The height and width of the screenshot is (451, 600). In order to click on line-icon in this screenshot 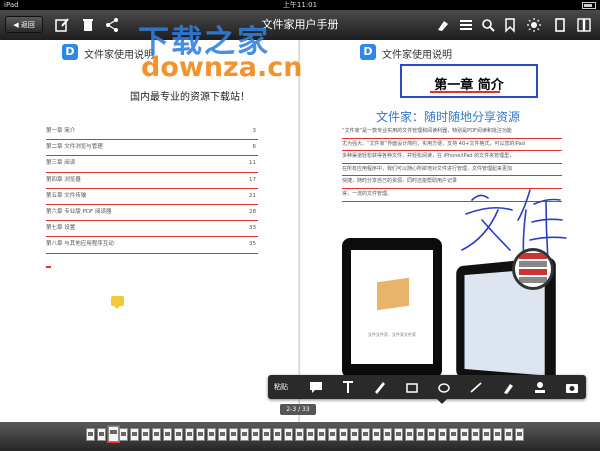, I will do `click(476, 387)`.